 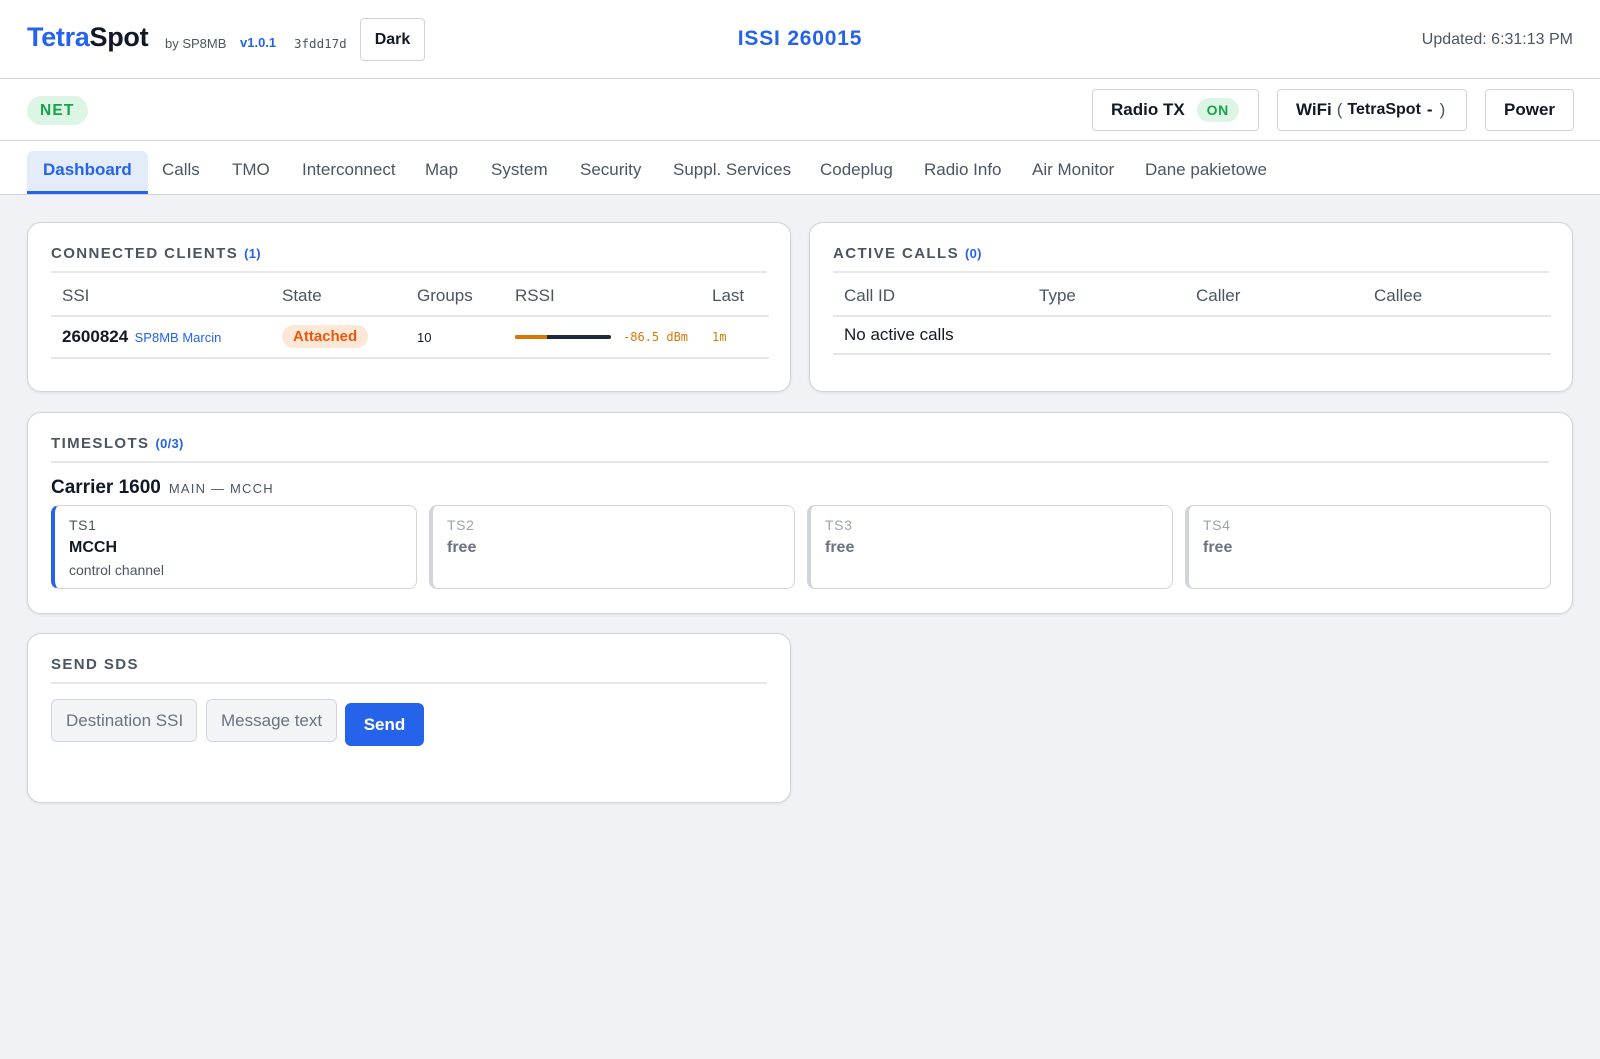 What do you see at coordinates (1497, 39) in the screenshot?
I see `updated-timestamp: Updated: 6:31:13 PM` at bounding box center [1497, 39].